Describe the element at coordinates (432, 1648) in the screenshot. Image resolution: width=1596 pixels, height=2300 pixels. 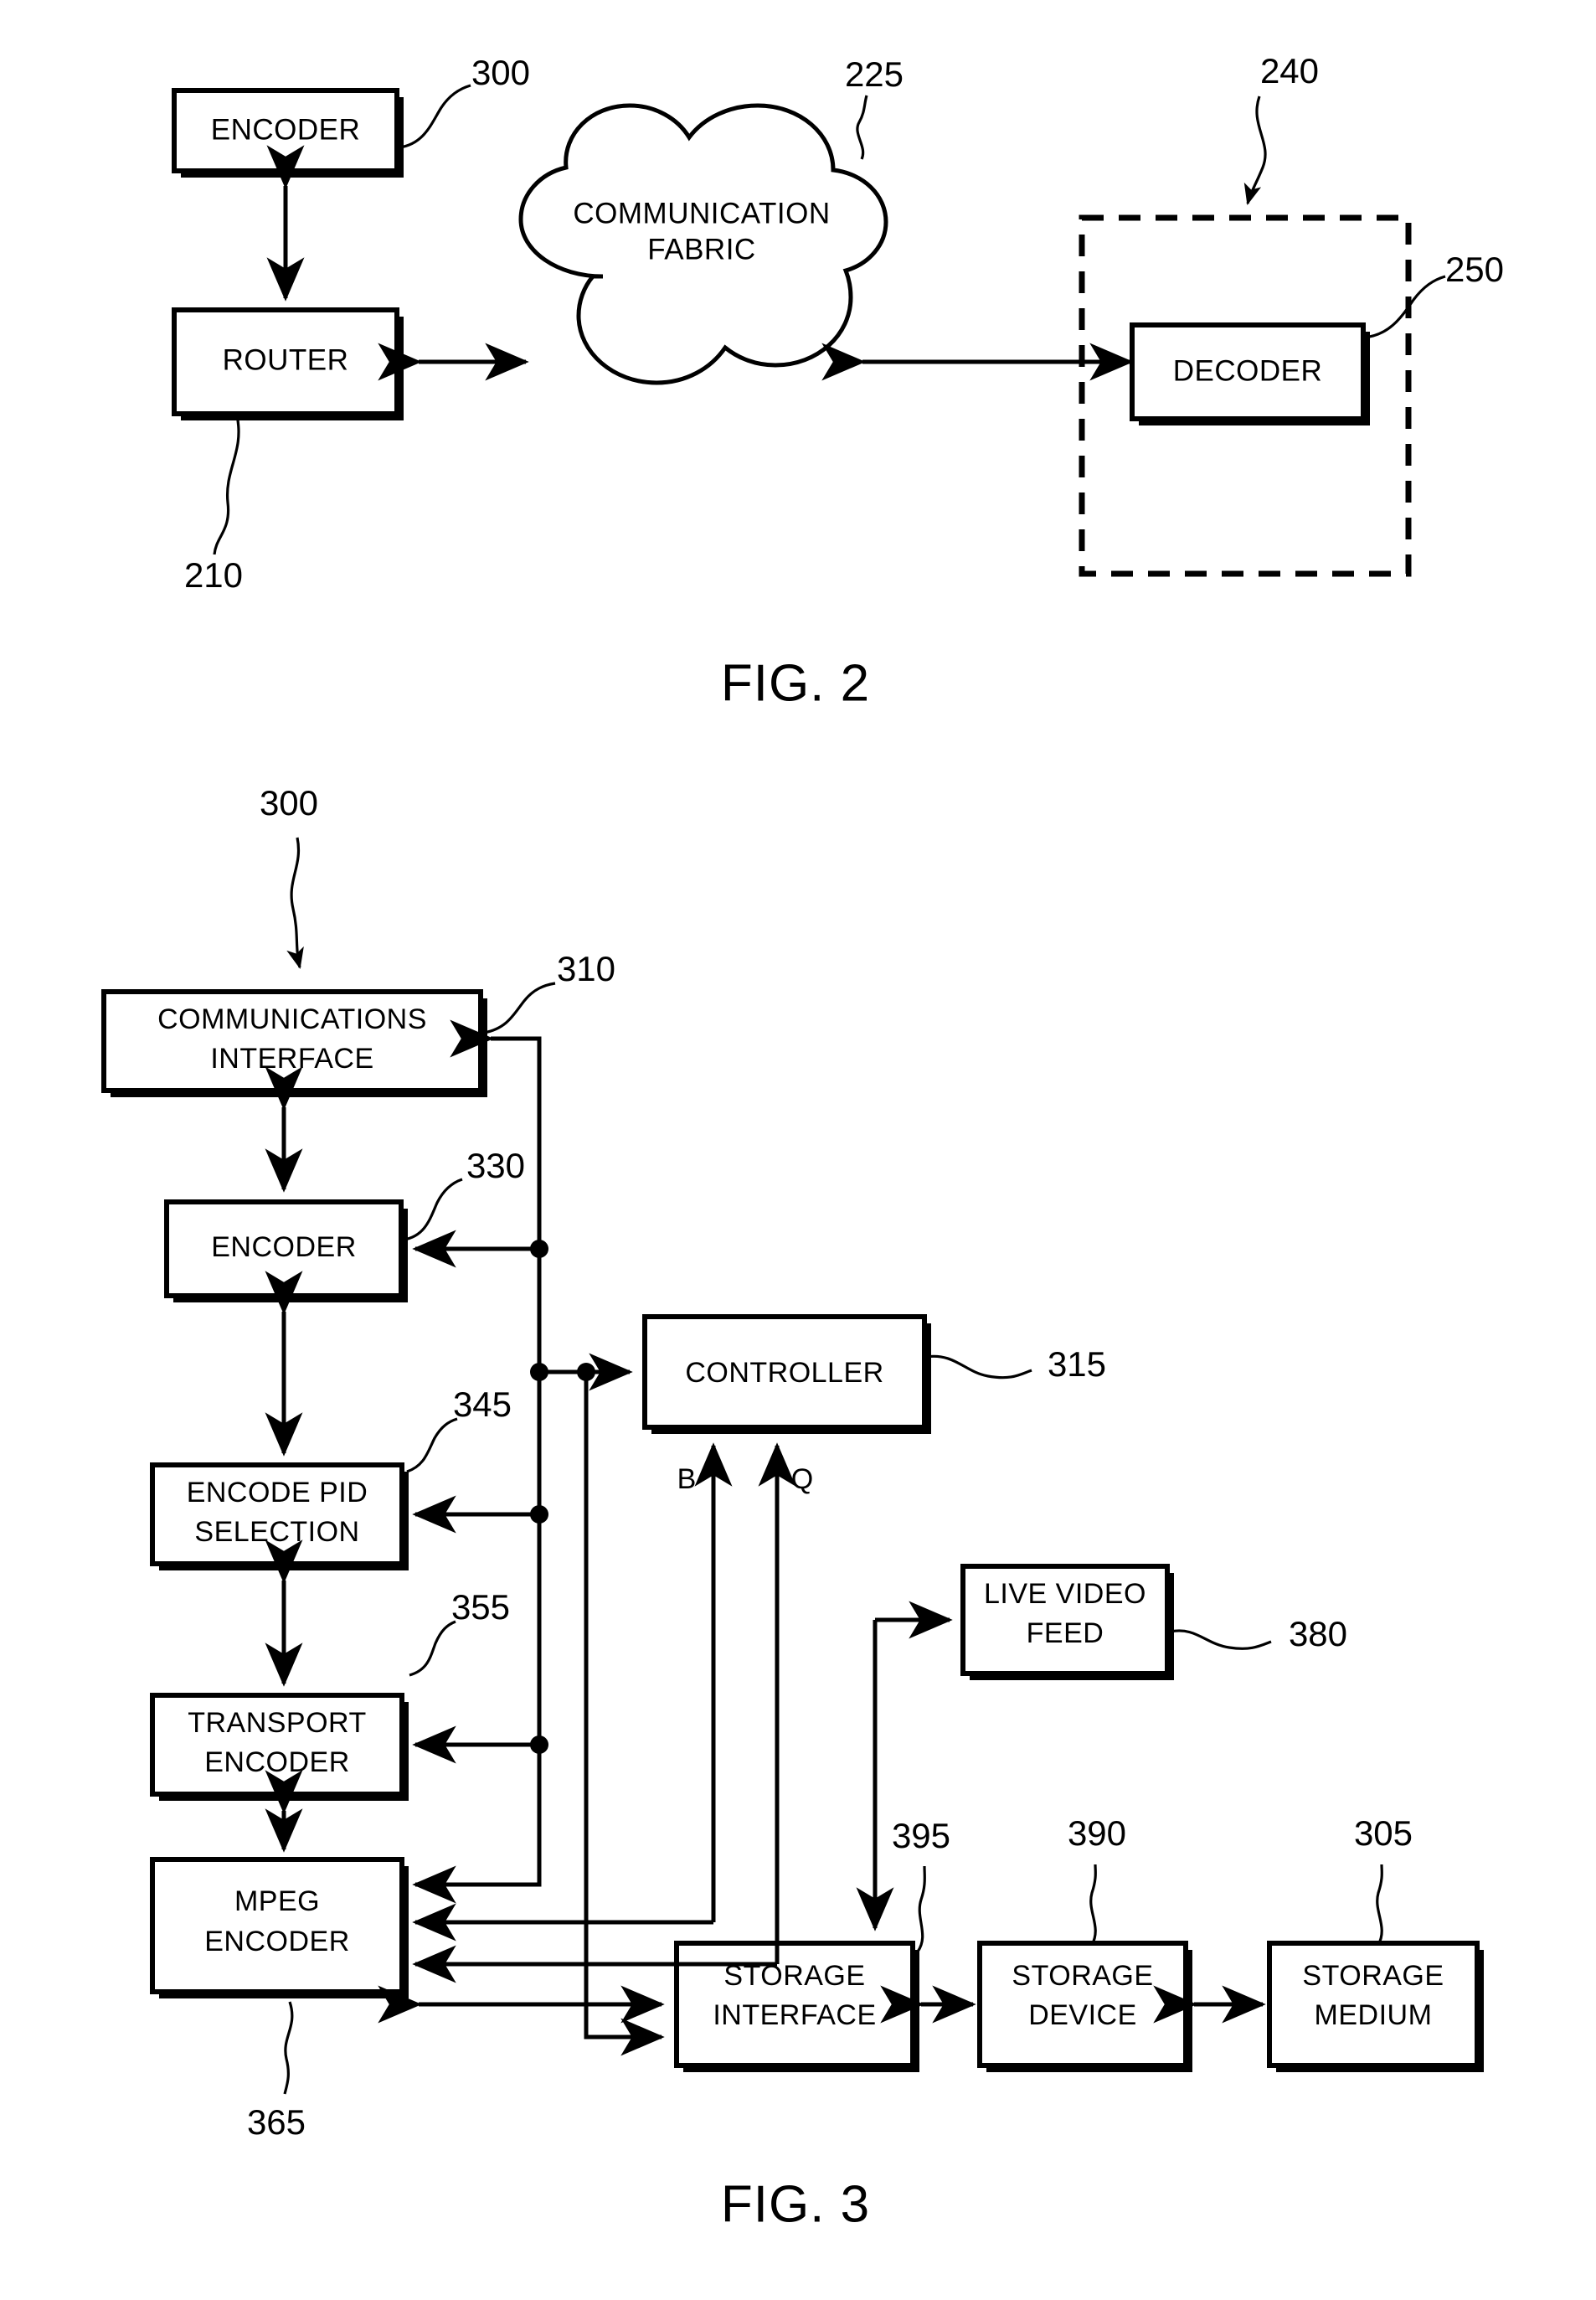
I see `fig3-ref-355-leader` at that location.